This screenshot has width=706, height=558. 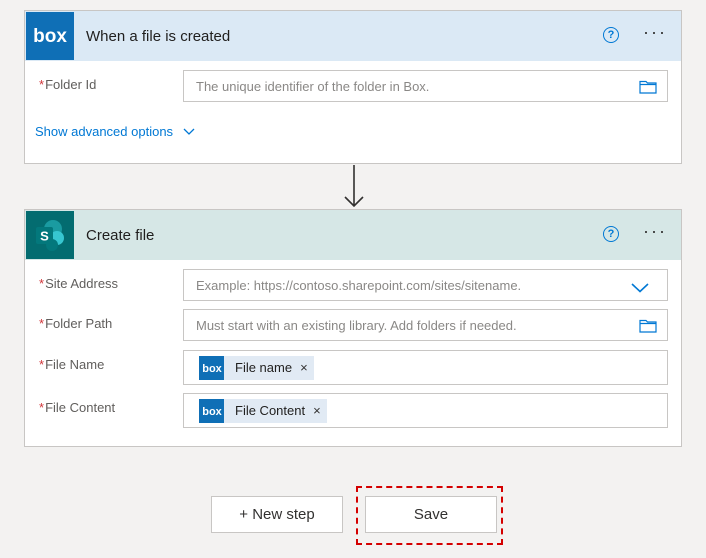 I want to click on file-content-label: *File Content, so click(x=77, y=407).